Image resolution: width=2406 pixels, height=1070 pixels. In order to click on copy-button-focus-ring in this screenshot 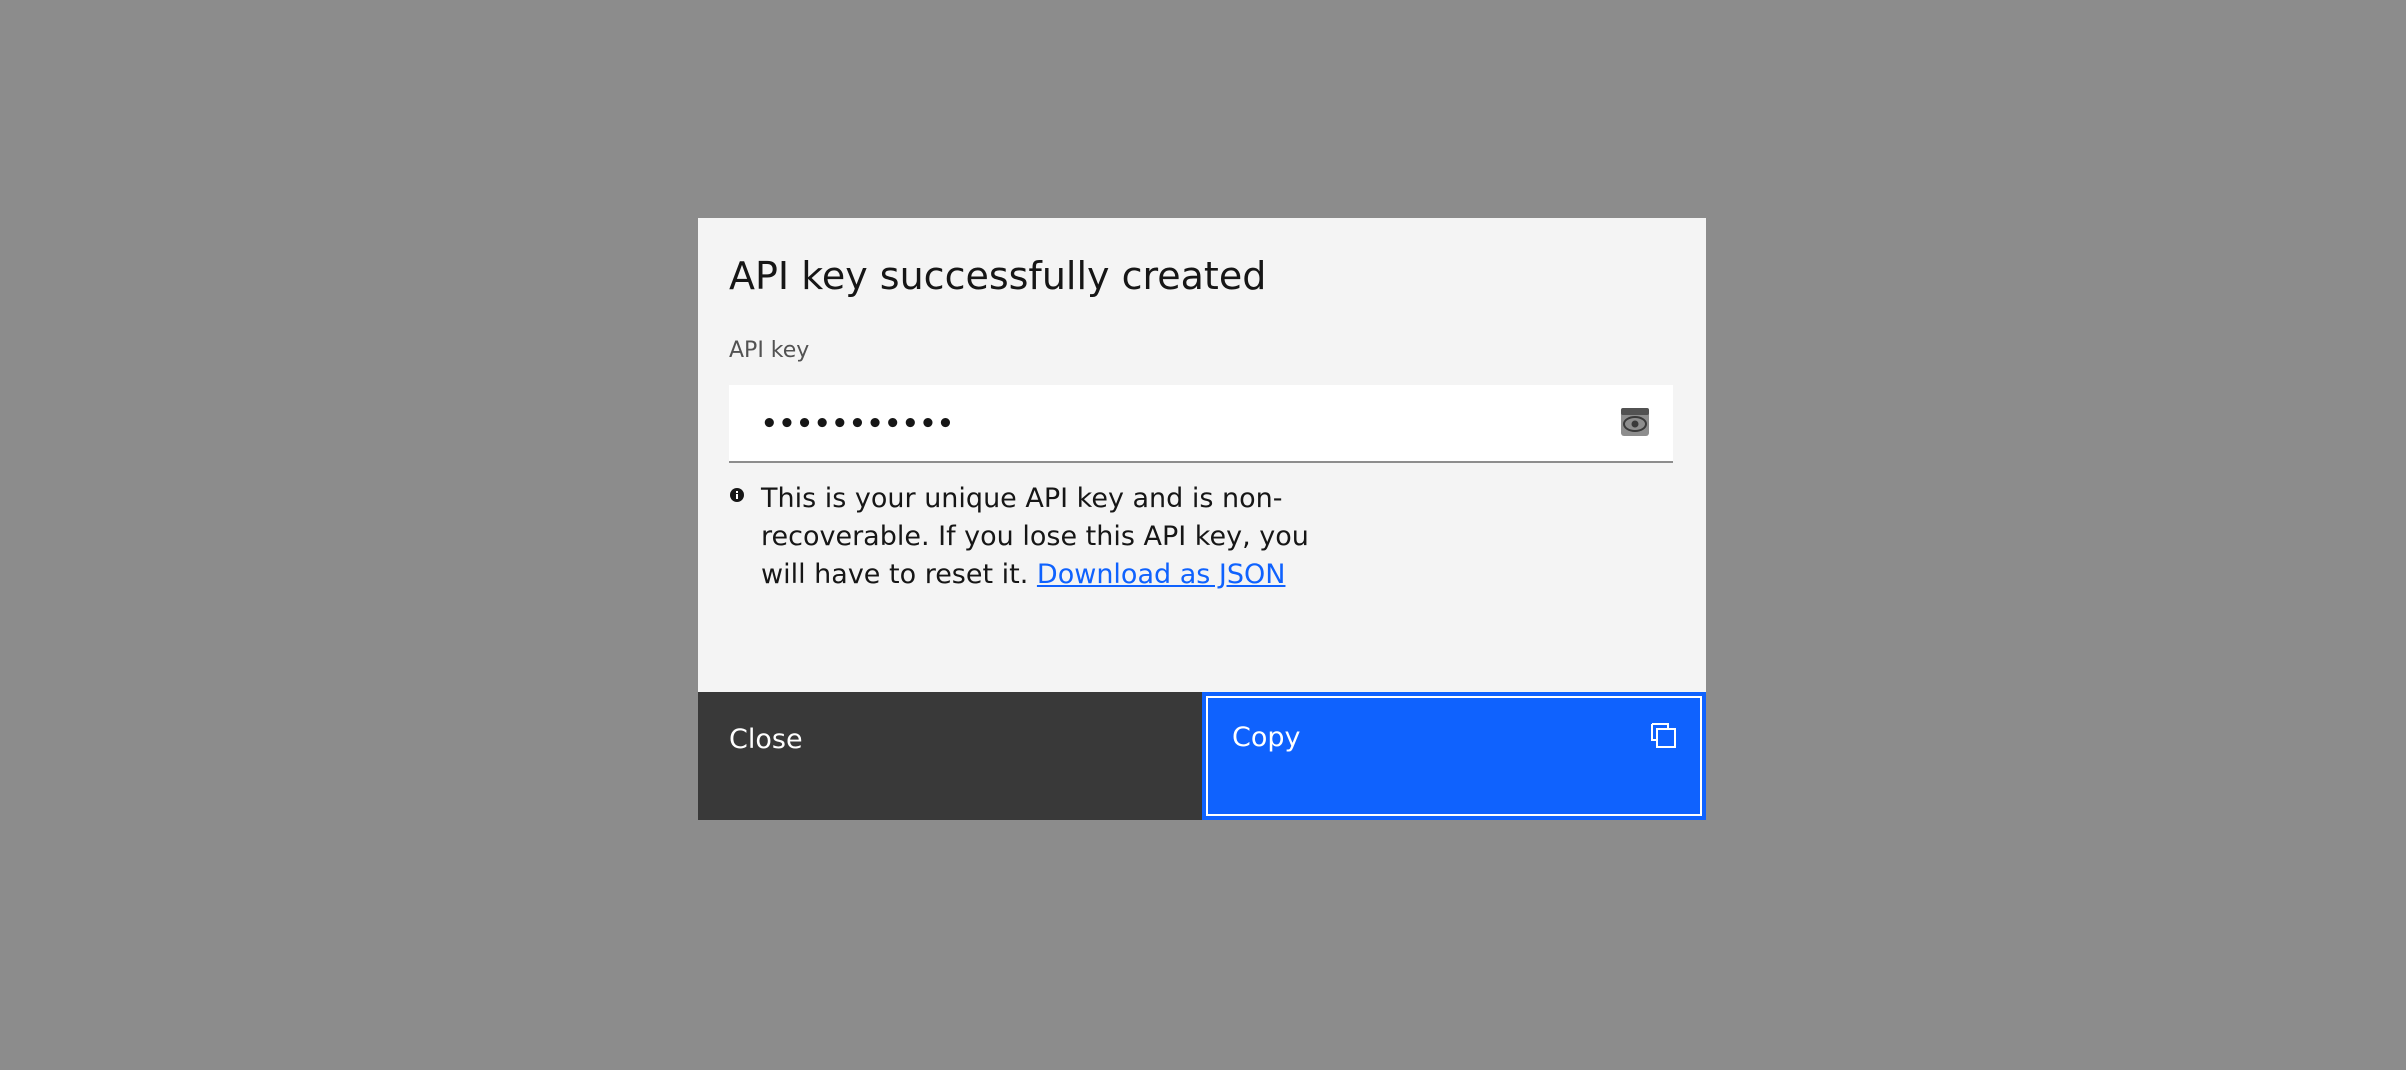, I will do `click(1454, 756)`.